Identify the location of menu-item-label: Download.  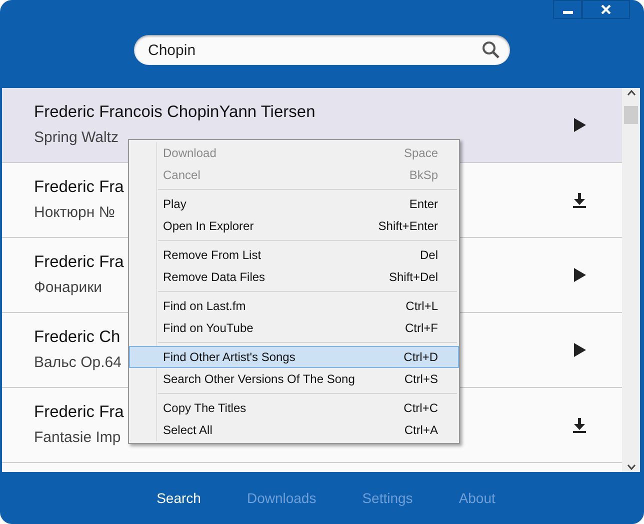
(190, 153).